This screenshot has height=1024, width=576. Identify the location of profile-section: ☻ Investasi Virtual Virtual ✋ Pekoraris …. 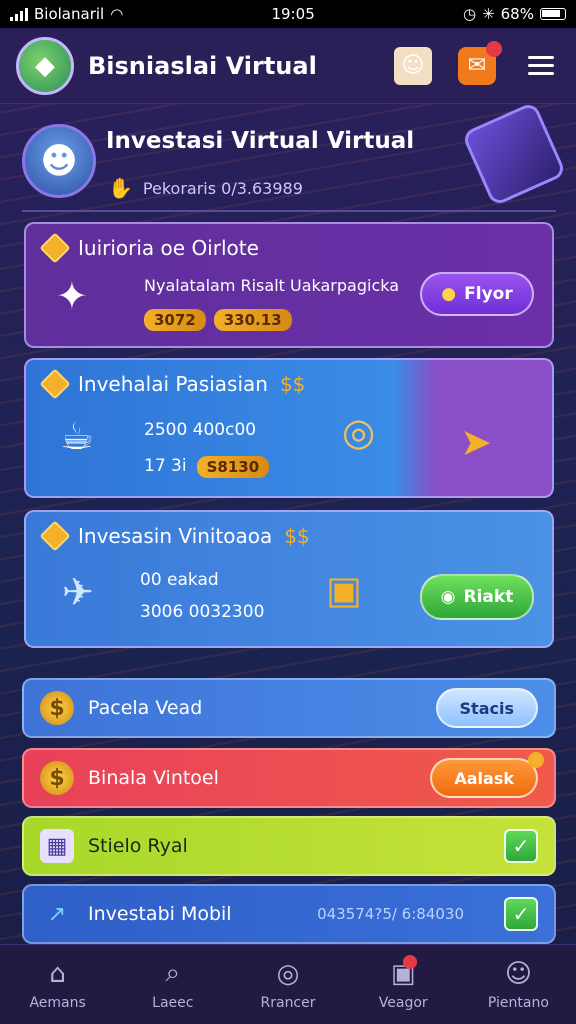
(294, 159).